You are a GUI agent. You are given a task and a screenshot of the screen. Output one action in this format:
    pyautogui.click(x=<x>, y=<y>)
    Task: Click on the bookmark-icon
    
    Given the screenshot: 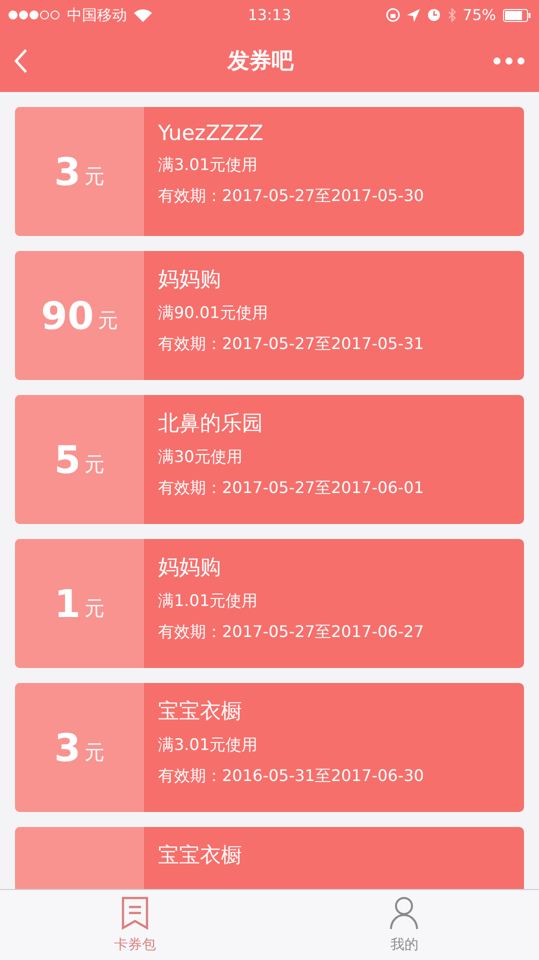 What is the action you would take?
    pyautogui.click(x=134, y=913)
    